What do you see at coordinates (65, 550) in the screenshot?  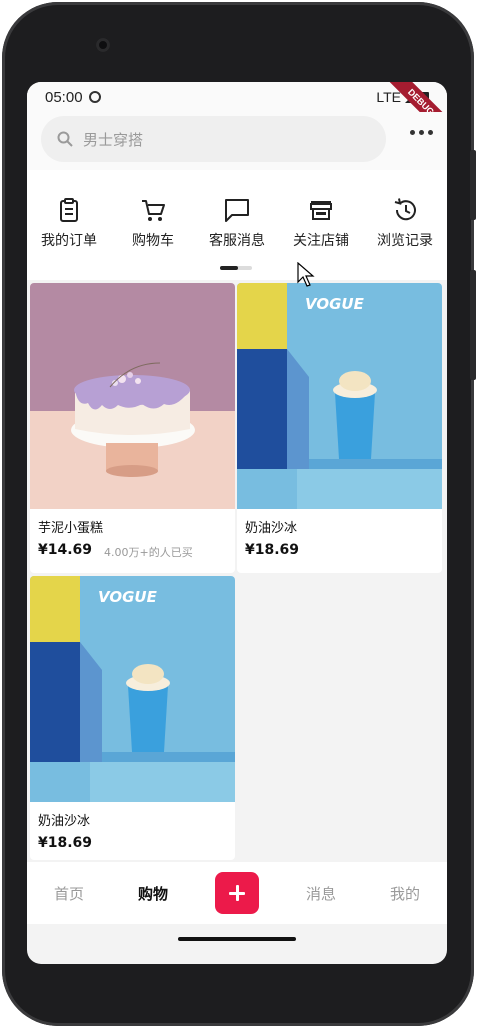 I see `product-price: ¥14.69` at bounding box center [65, 550].